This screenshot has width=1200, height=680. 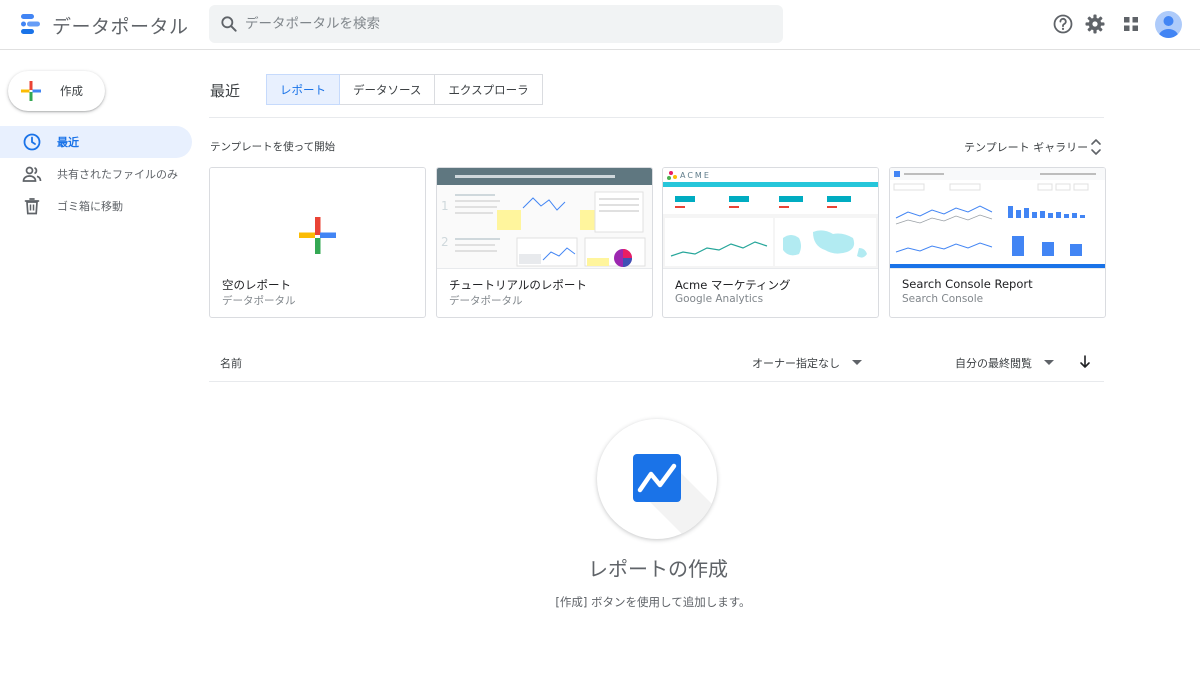 What do you see at coordinates (32, 174) in the screenshot?
I see `people-icon` at bounding box center [32, 174].